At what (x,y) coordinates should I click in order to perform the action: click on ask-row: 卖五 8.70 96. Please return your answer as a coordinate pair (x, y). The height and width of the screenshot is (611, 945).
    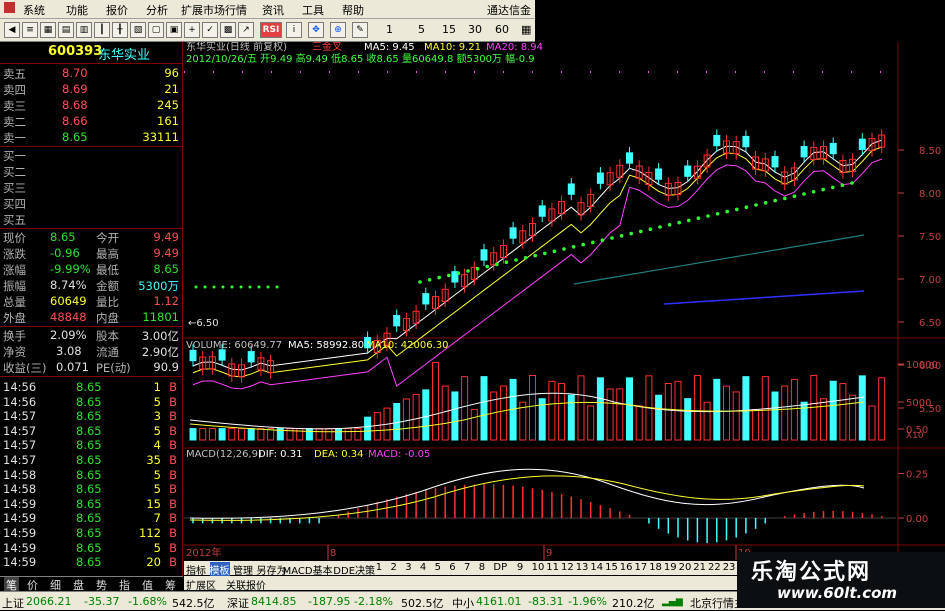
    Looking at the image, I should click on (91, 74).